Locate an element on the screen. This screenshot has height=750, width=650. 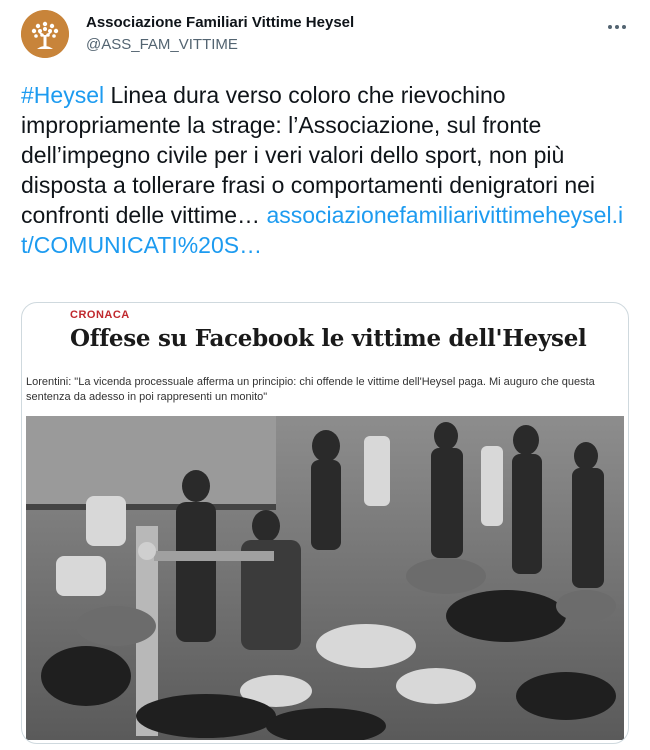
author-handle: @ASS_FAM_VITTIME is located at coordinates (162, 44).